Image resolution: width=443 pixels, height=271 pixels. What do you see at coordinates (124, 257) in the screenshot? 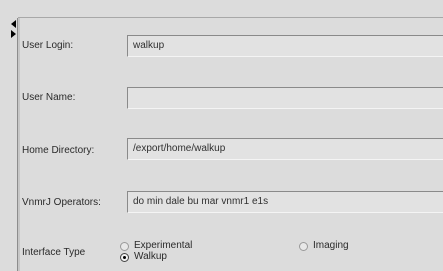
I see `radio-walkup-circle` at bounding box center [124, 257].